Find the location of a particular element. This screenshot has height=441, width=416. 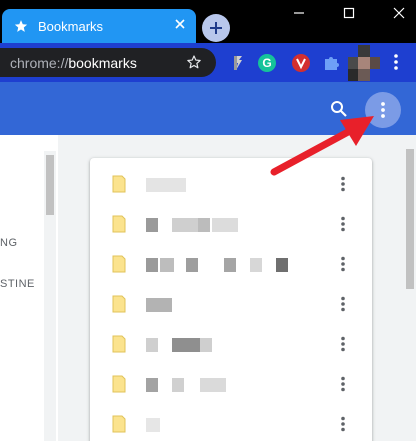

page-scrollbar is located at coordinates (410, 288).